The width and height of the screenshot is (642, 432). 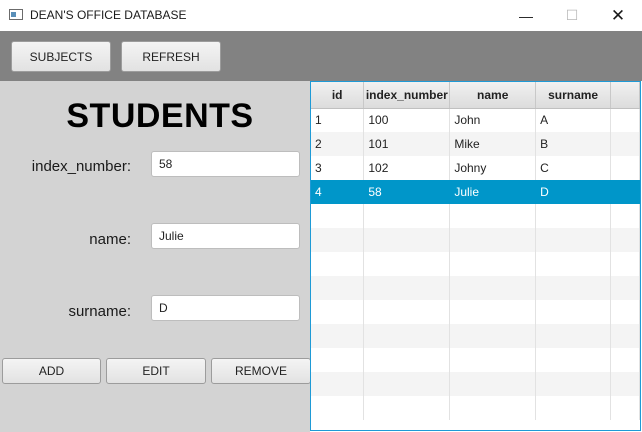 I want to click on minimize-icon: —, so click(x=526, y=15).